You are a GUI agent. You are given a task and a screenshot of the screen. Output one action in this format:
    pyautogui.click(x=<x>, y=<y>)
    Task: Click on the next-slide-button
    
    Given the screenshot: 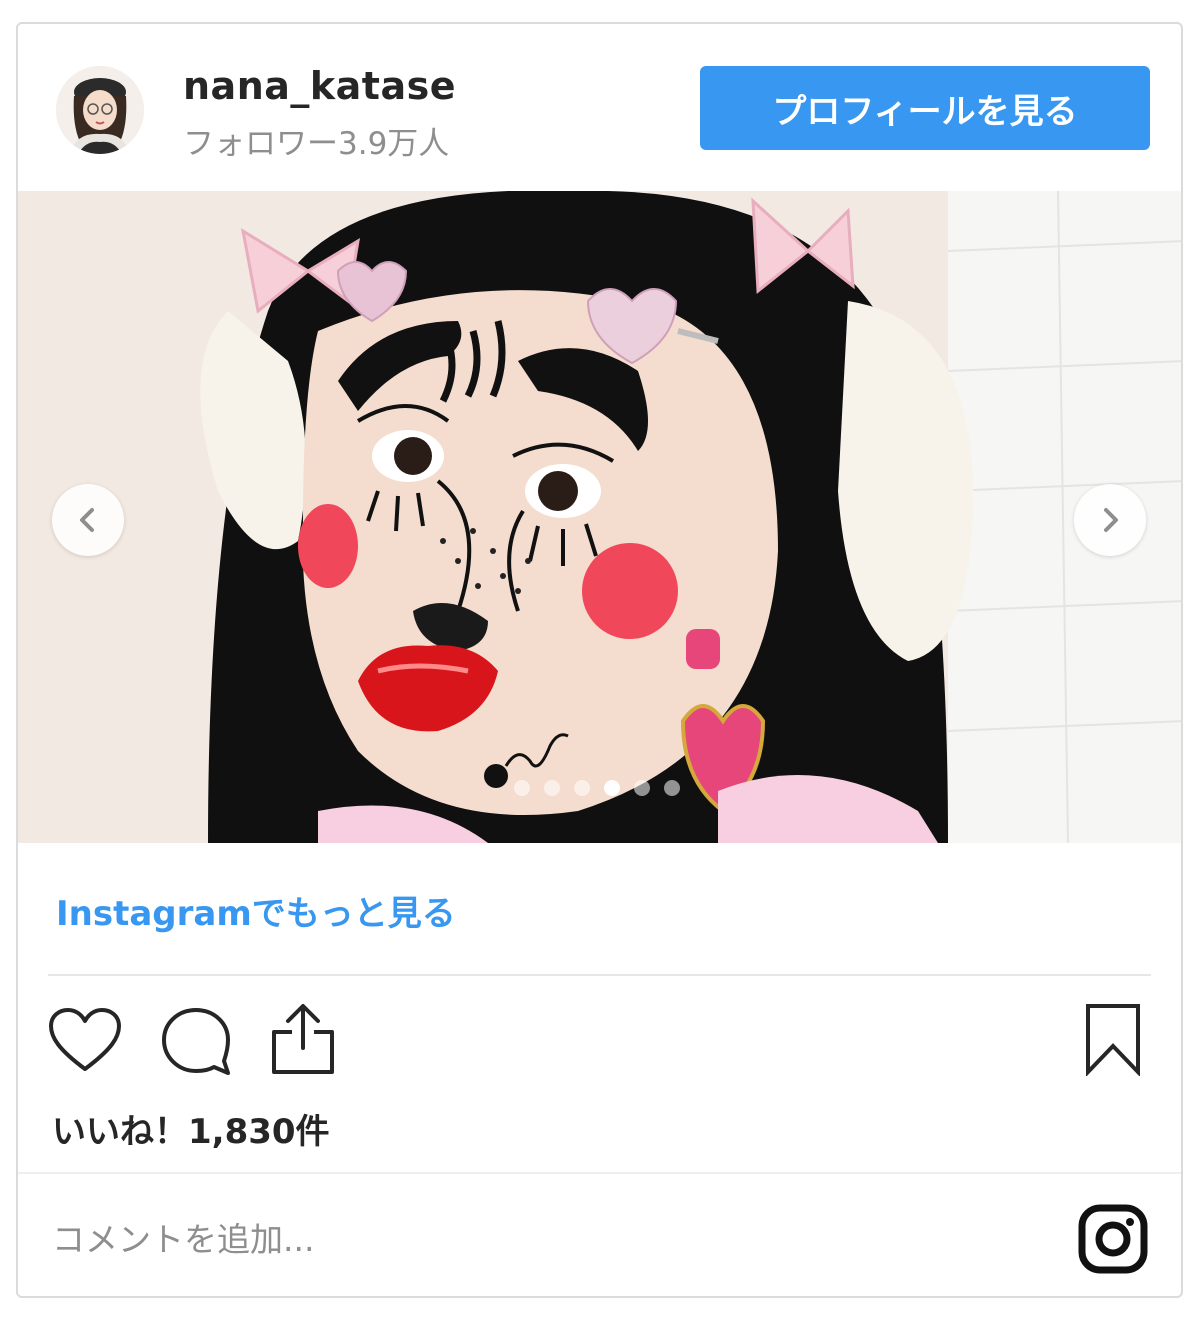 What is the action you would take?
    pyautogui.click(x=1110, y=520)
    